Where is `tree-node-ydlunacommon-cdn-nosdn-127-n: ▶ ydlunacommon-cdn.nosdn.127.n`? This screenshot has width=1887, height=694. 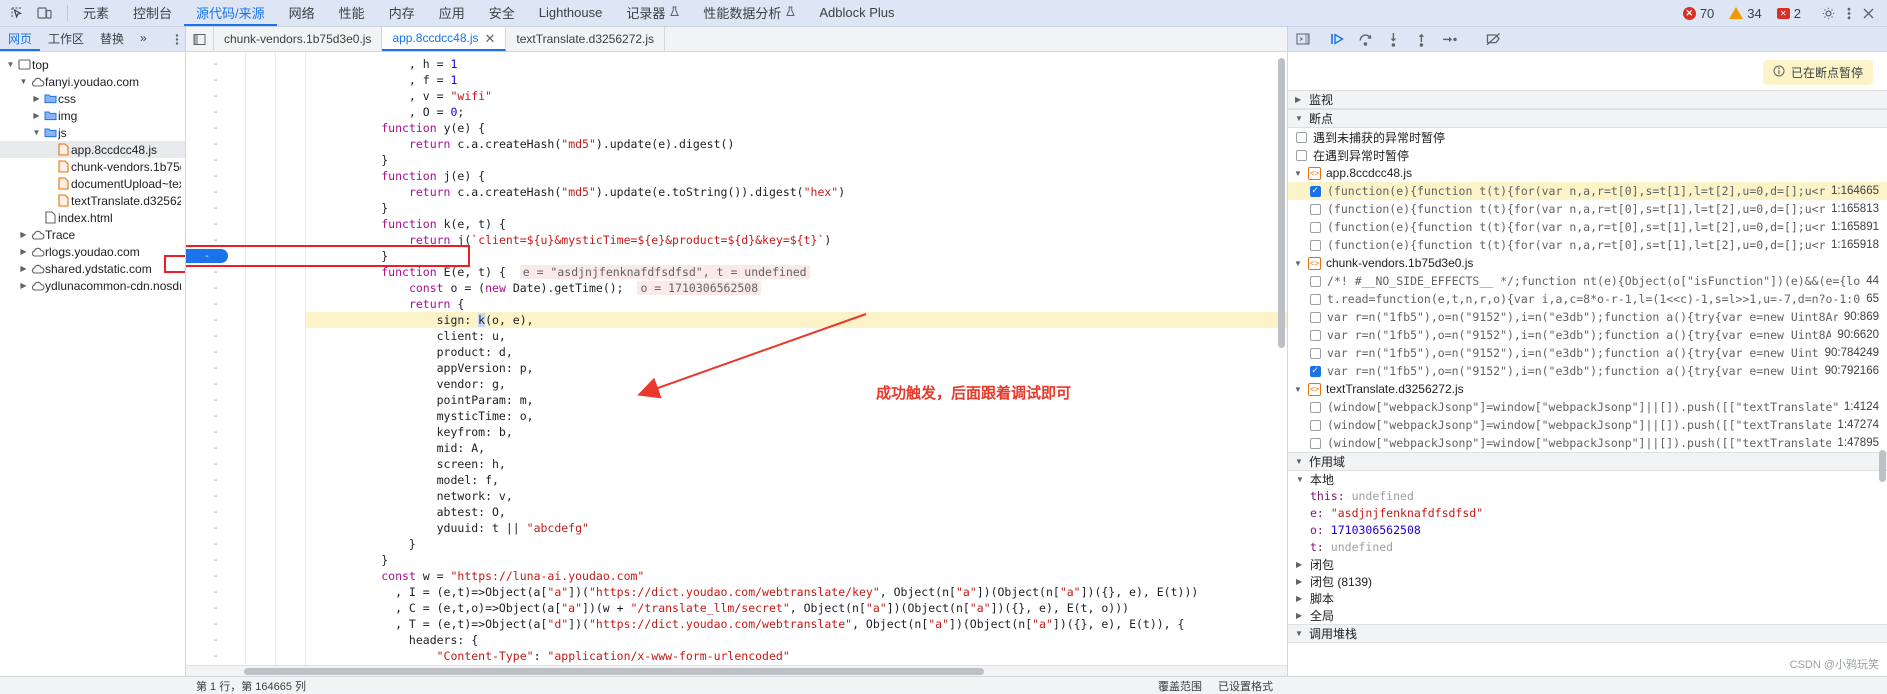
tree-node-ydlunacommon-cdn-nosdn-127-n: ▶ ydlunacommon-cdn.nosdn.127.n is located at coordinates (92, 285).